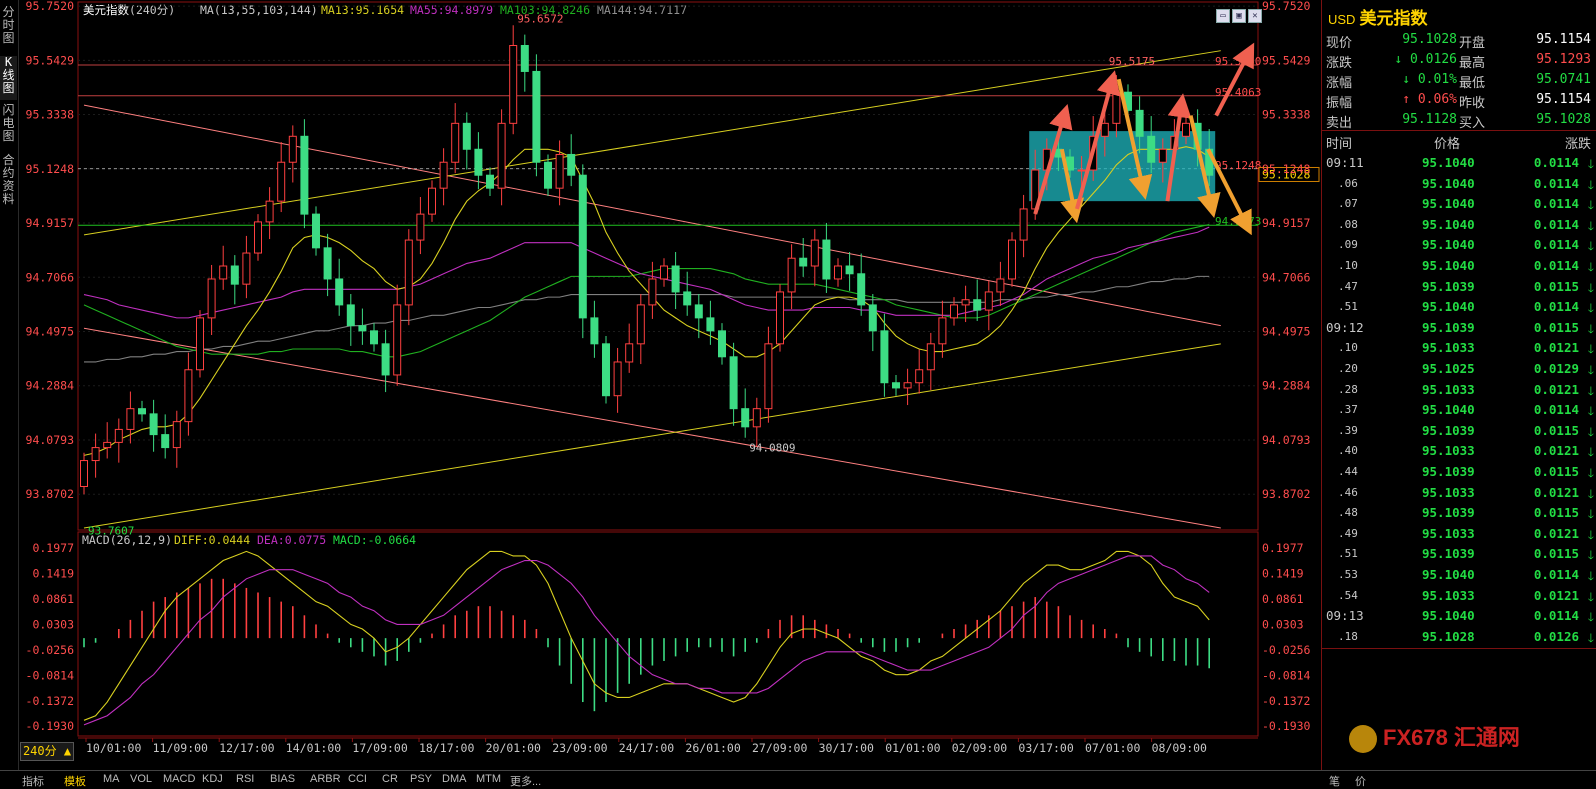 The image size is (1596, 789). I want to click on price-annotation: 95.5175, so click(1132, 61).